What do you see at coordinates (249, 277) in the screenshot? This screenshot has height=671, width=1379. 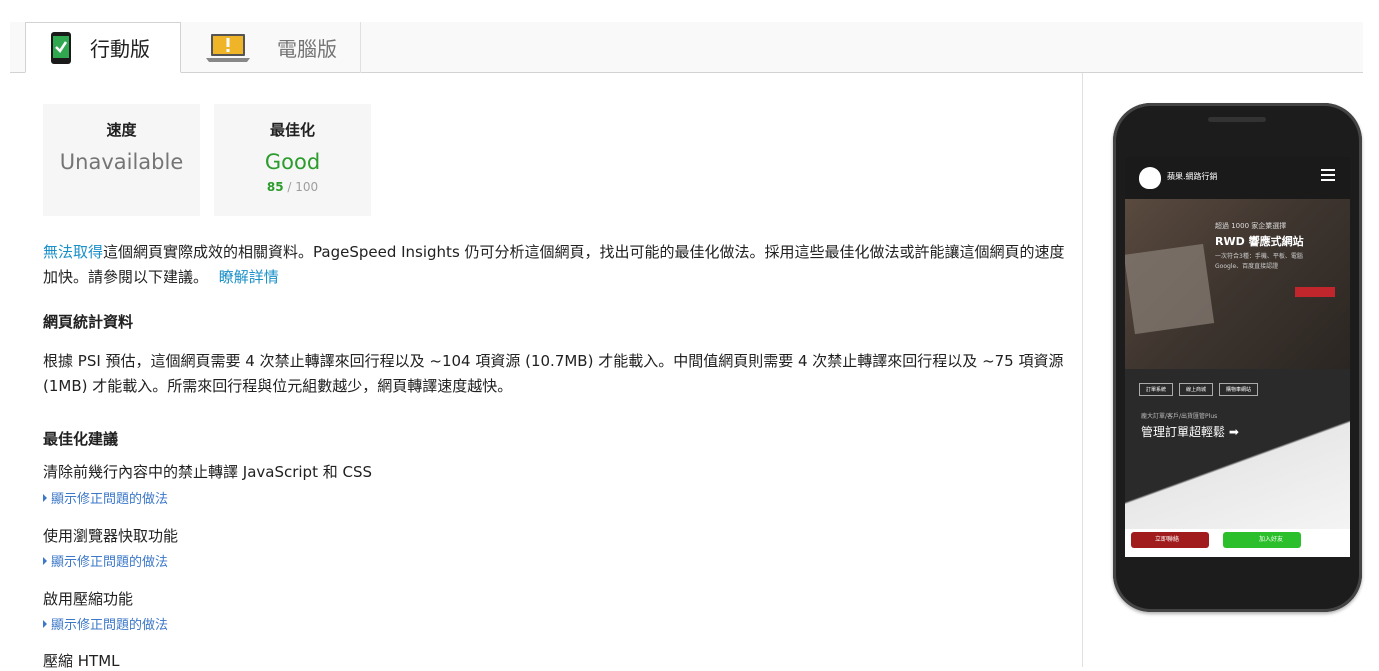 I see `learn-more-link: 瞭解詳情` at bounding box center [249, 277].